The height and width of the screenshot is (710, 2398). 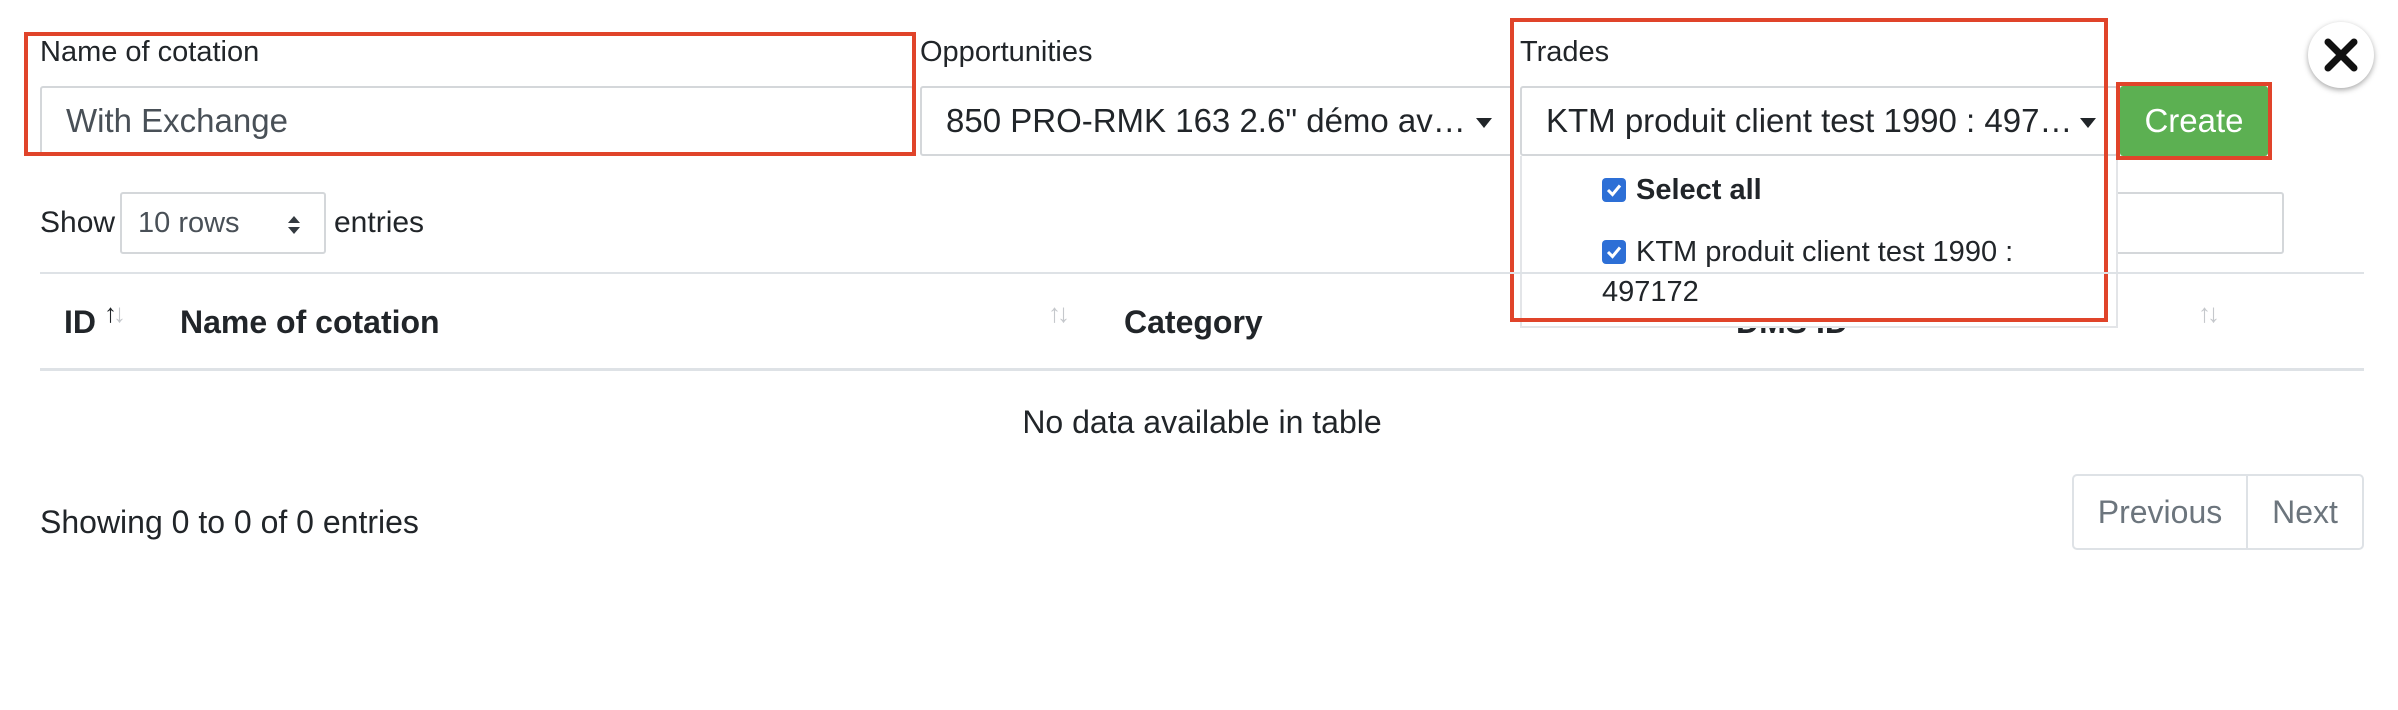 I want to click on column-header-category: Category, so click(x=1193, y=322).